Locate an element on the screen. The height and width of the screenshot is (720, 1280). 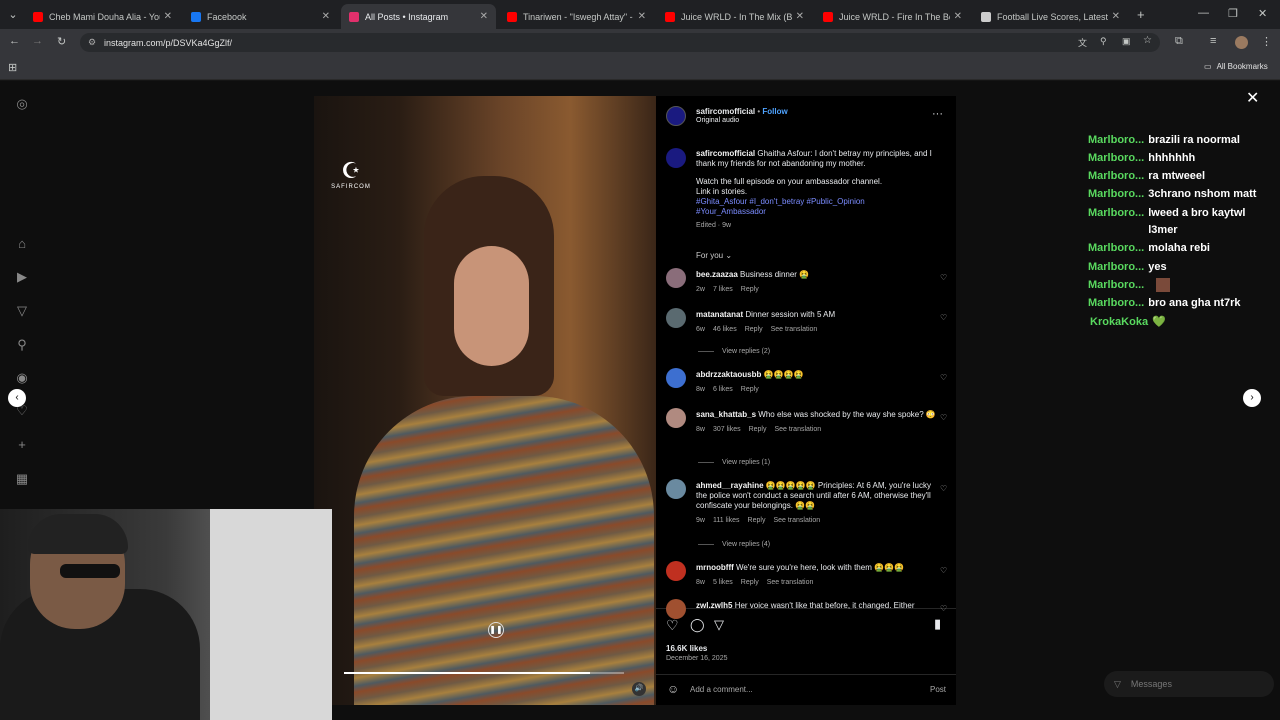
tab: Football Live Scores, Latest Foo ✕ is located at coordinates (1050, 16).